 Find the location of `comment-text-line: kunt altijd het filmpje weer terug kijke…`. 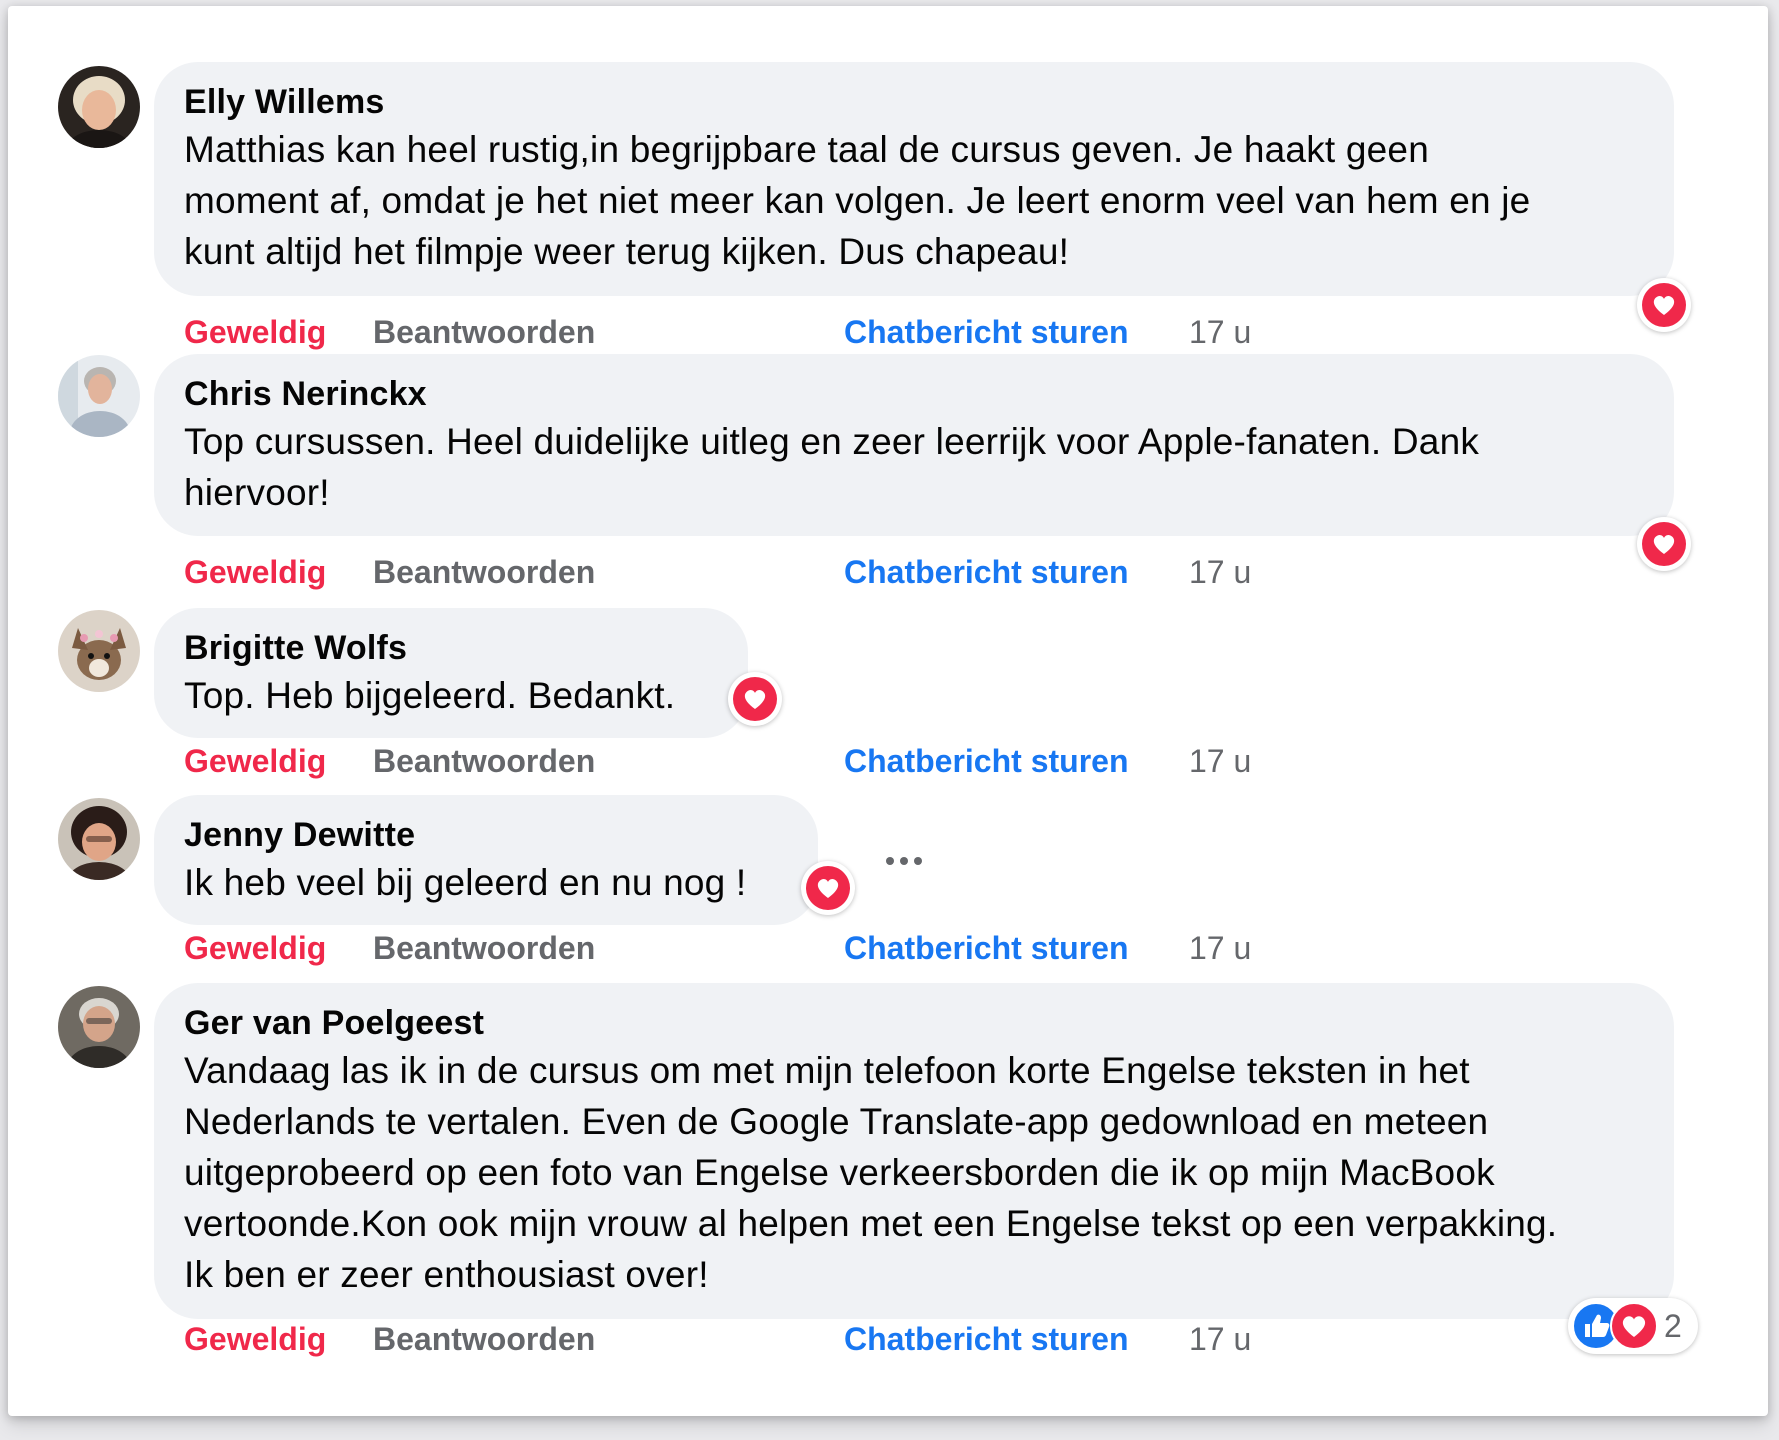

comment-text-line: kunt altijd het filmpje weer terug kijke… is located at coordinates (627, 251).